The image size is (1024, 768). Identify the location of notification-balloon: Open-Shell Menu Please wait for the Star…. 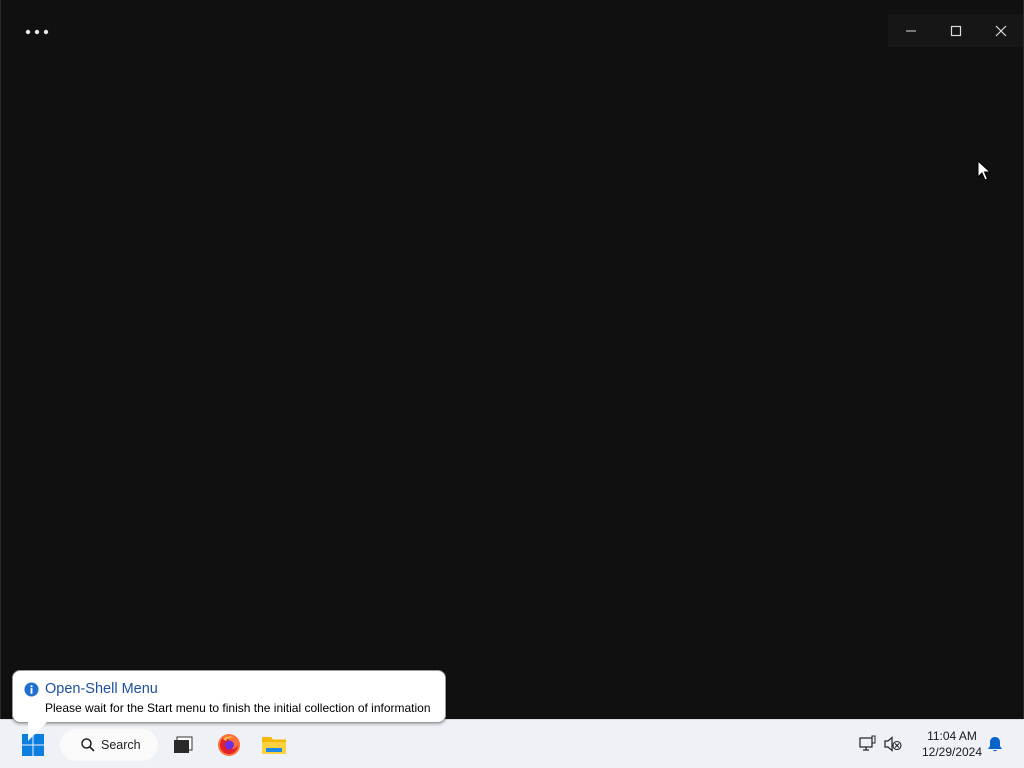
(229, 696).